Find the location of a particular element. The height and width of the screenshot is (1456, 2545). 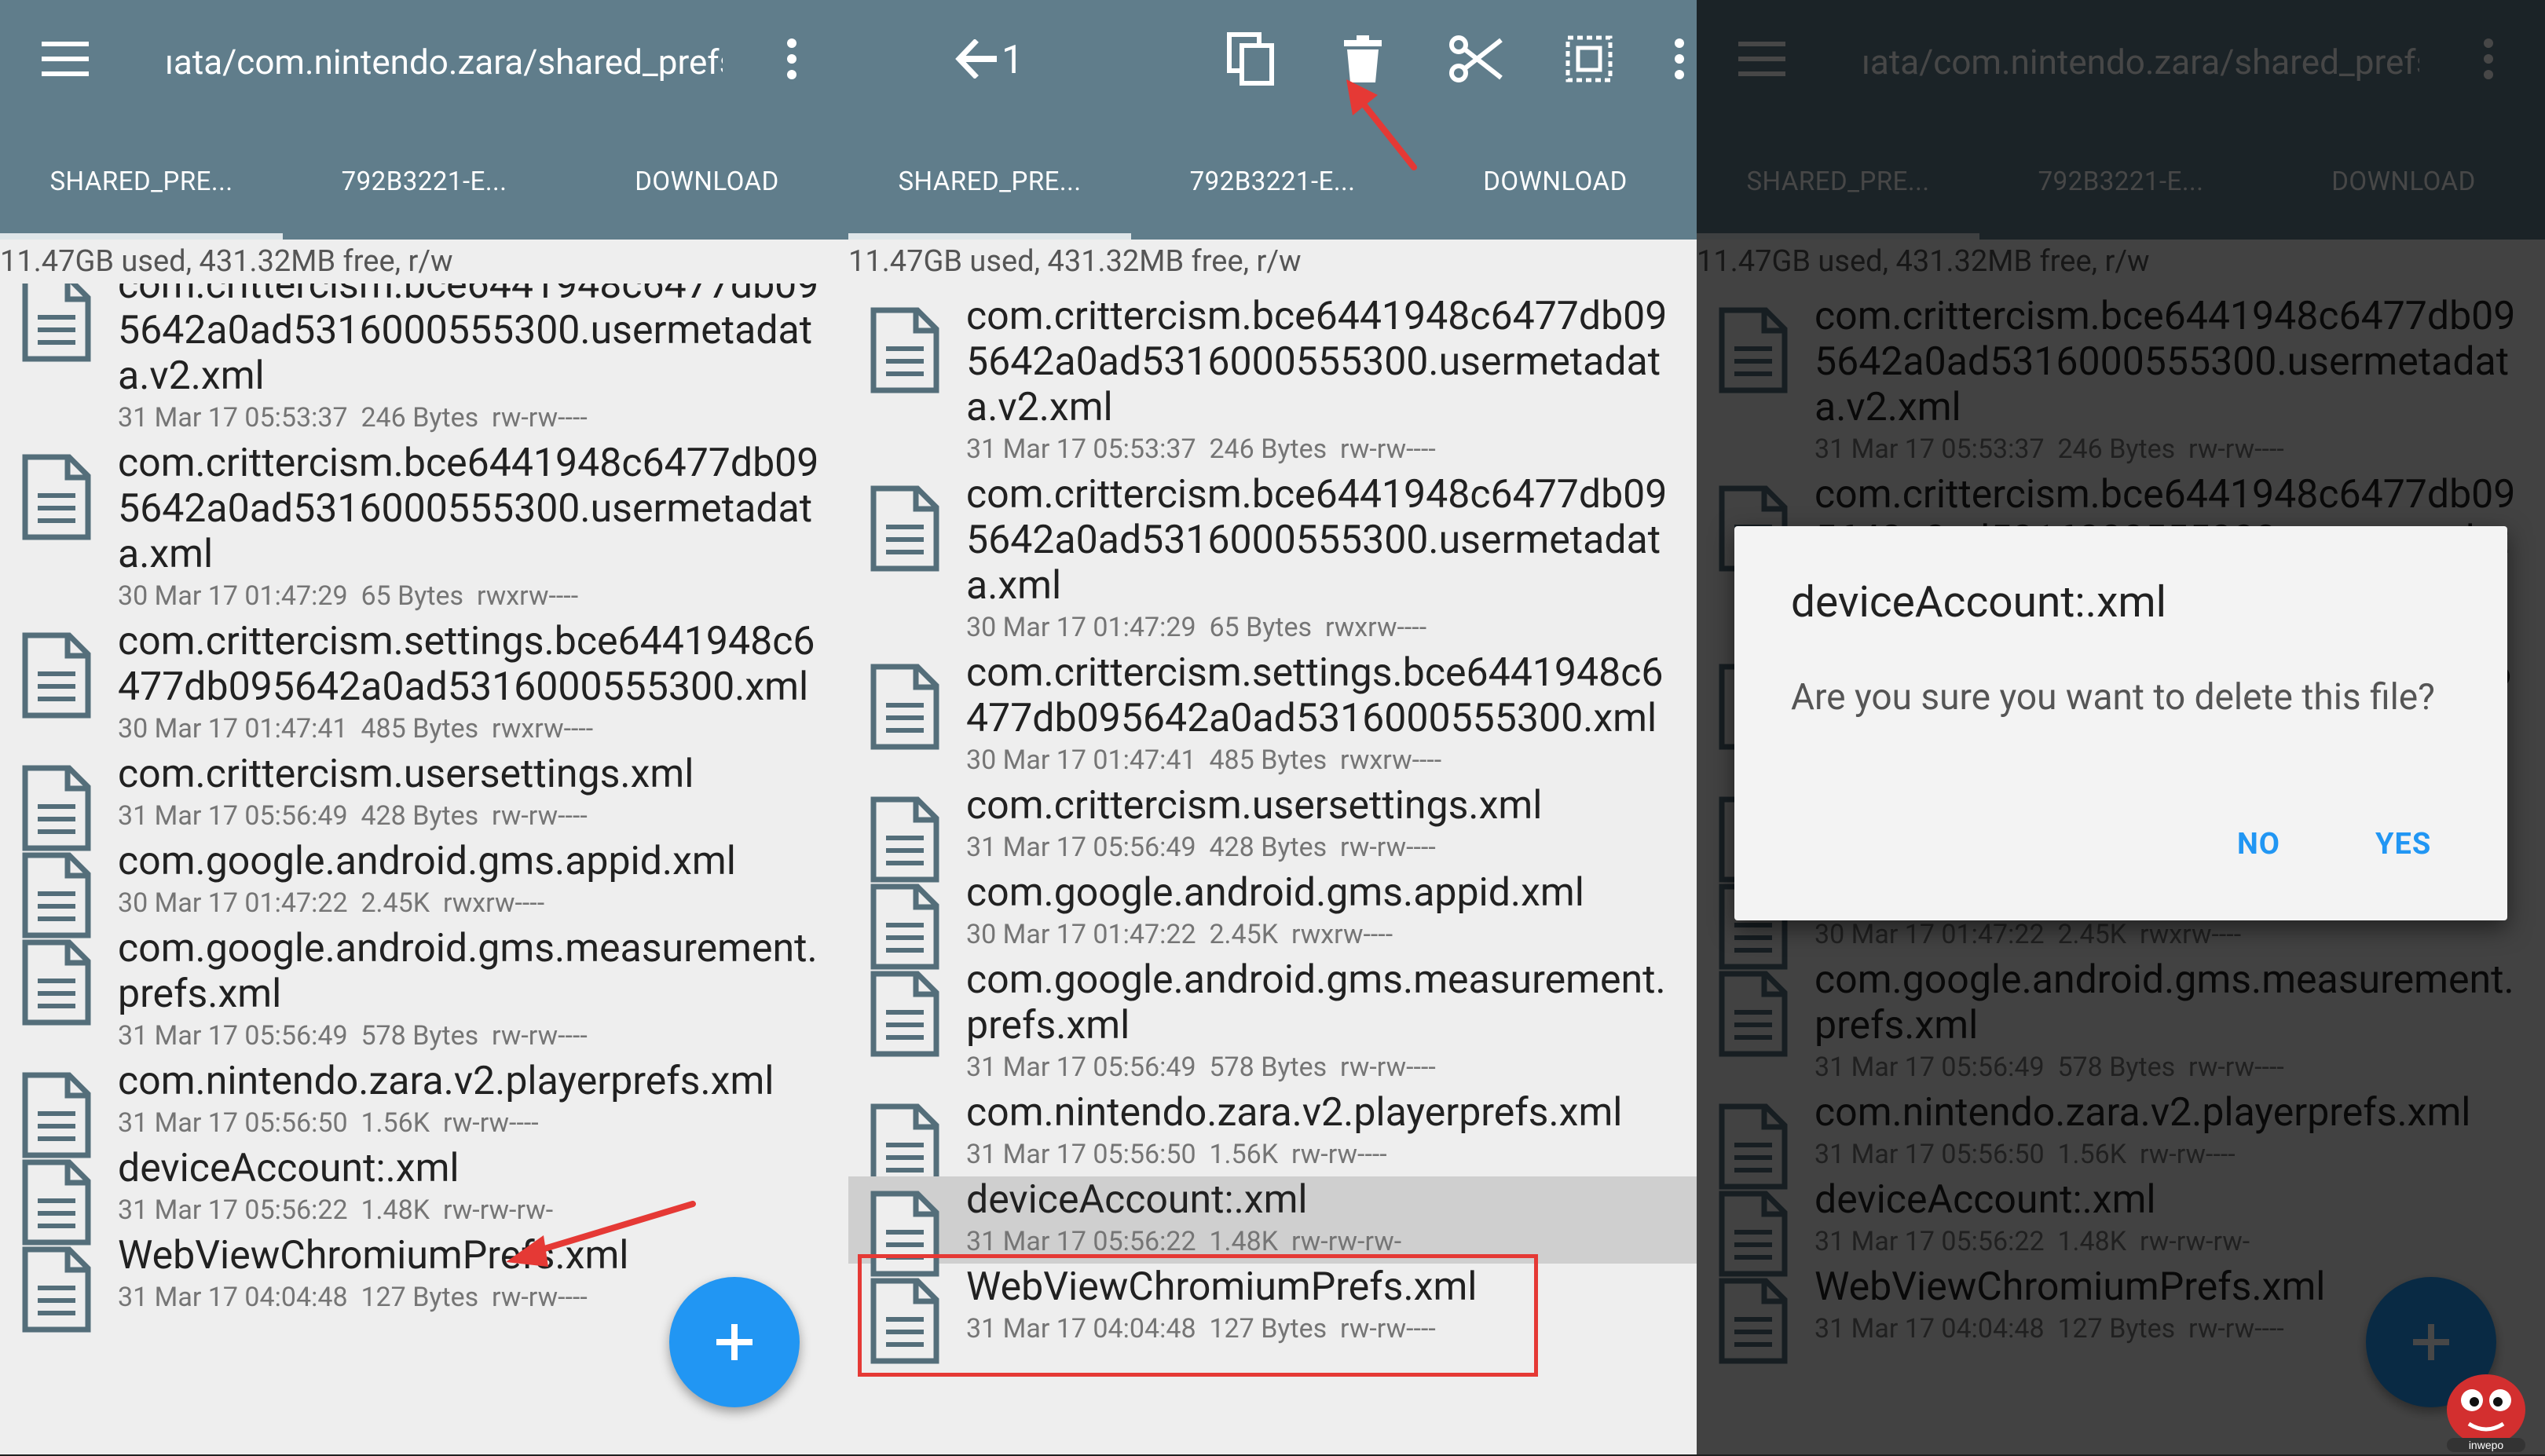

file-size: 246 Bytes is located at coordinates (420, 418).